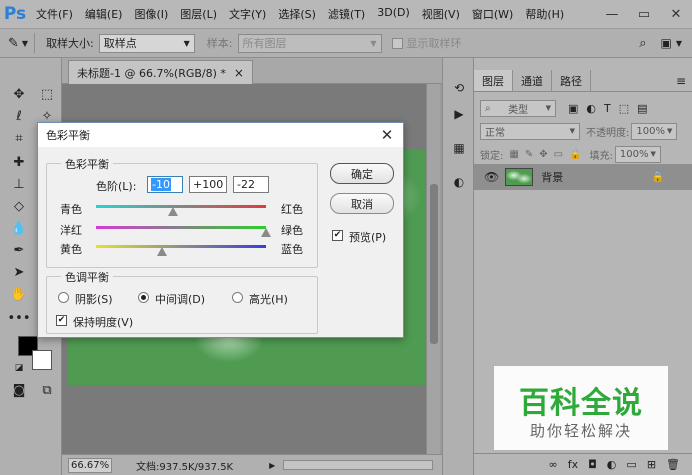 The height and width of the screenshot is (475, 692). What do you see at coordinates (71, 230) in the screenshot?
I see `slider-left-label: 洋红` at bounding box center [71, 230].